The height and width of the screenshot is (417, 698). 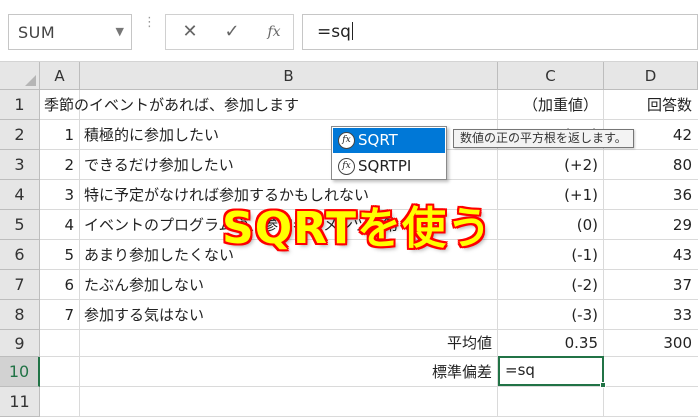 I want to click on cell-a2: 1, so click(x=60, y=135).